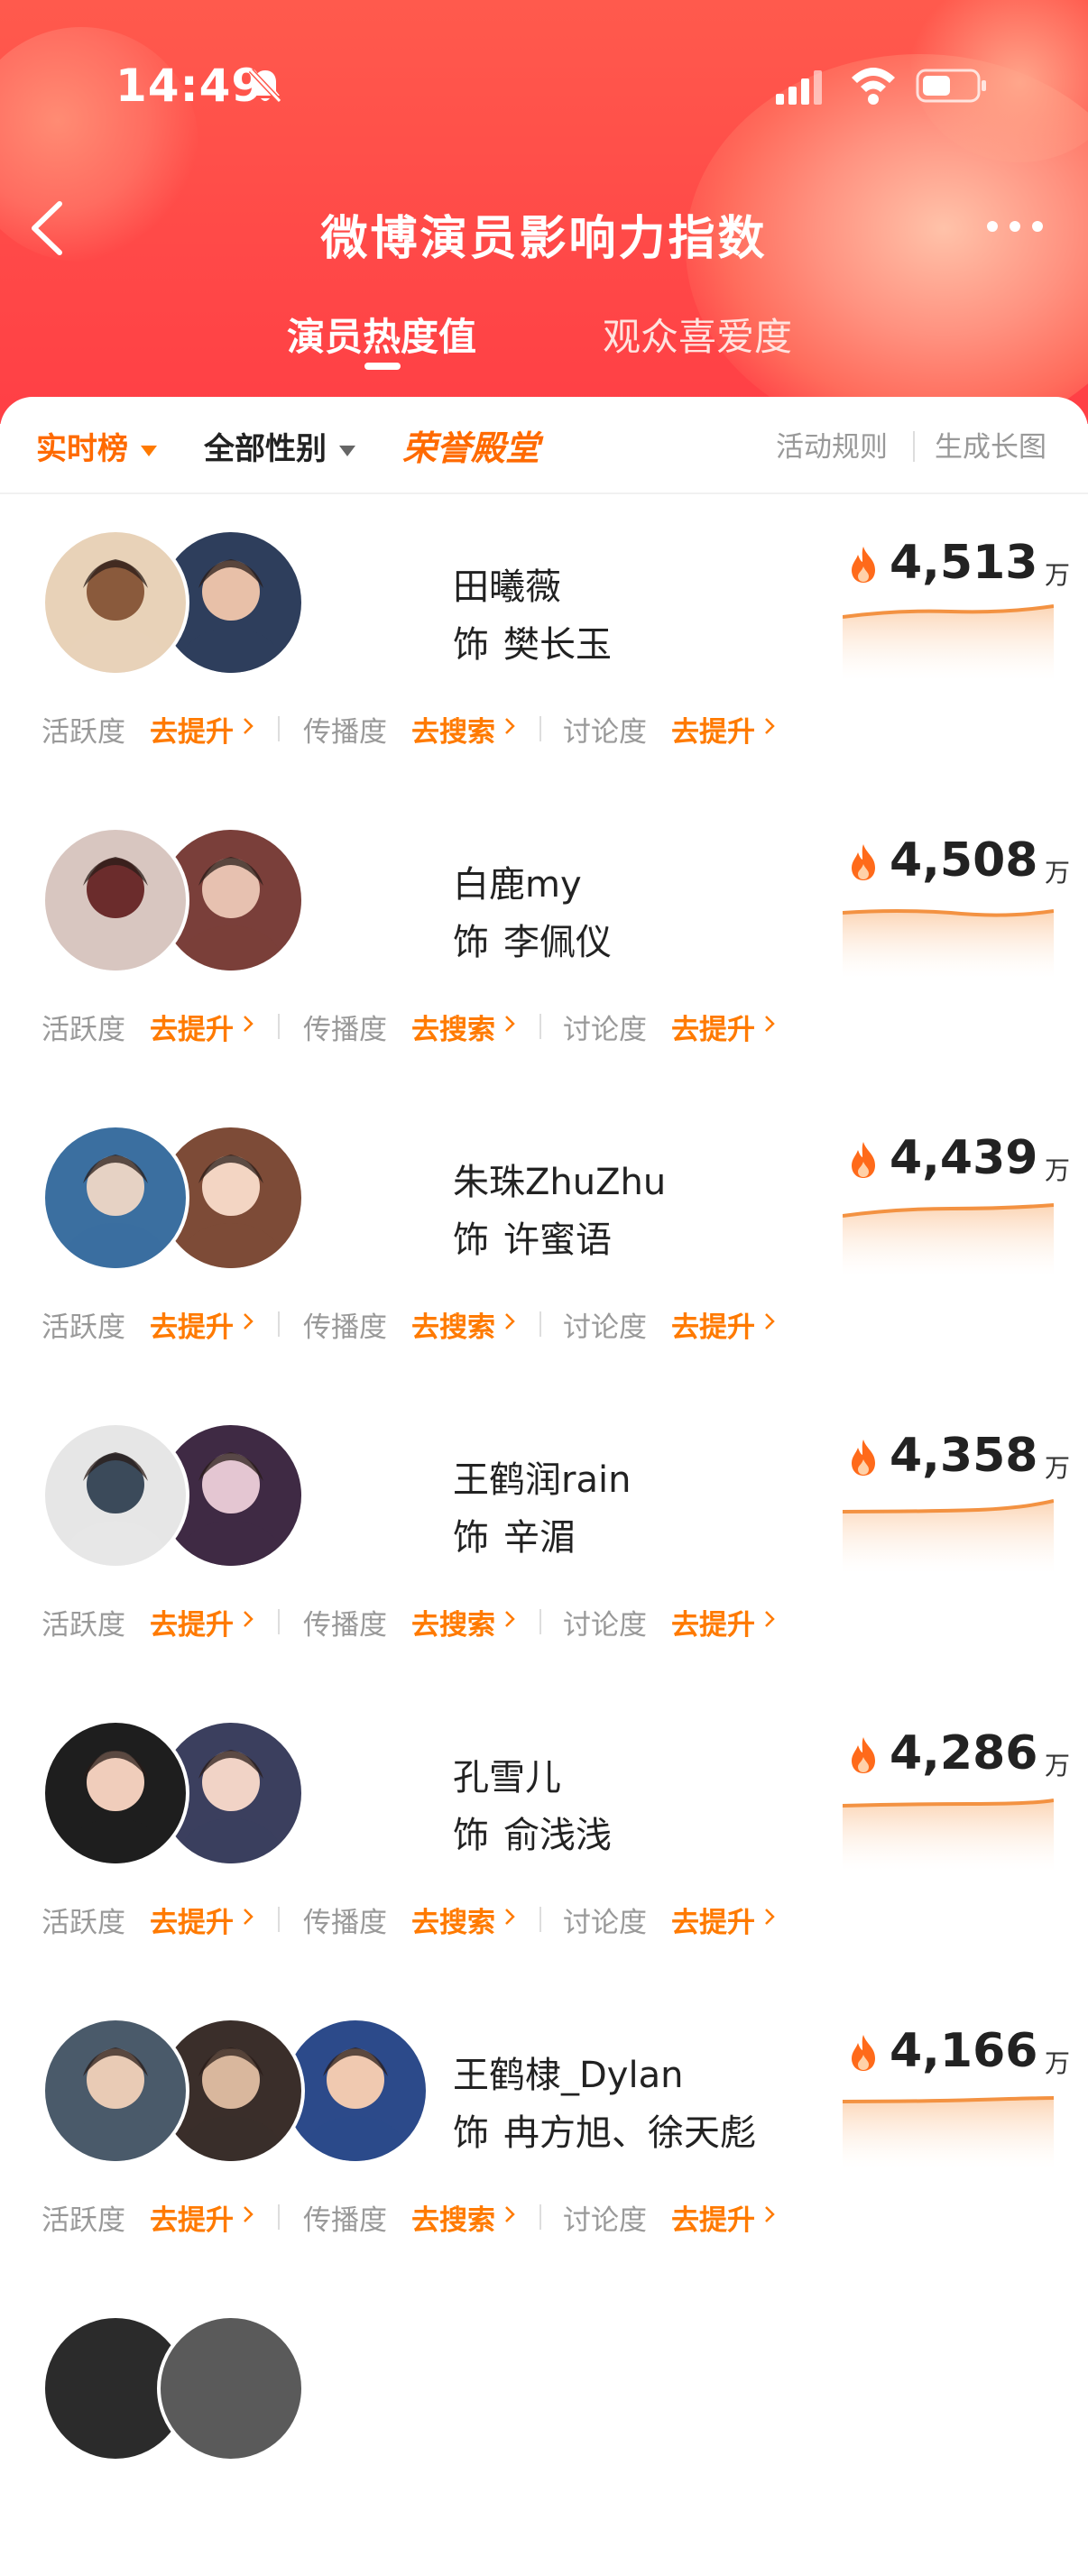 This screenshot has width=1088, height=2576. I want to click on tab-audience-favor: 观众喜爱度, so click(697, 334).